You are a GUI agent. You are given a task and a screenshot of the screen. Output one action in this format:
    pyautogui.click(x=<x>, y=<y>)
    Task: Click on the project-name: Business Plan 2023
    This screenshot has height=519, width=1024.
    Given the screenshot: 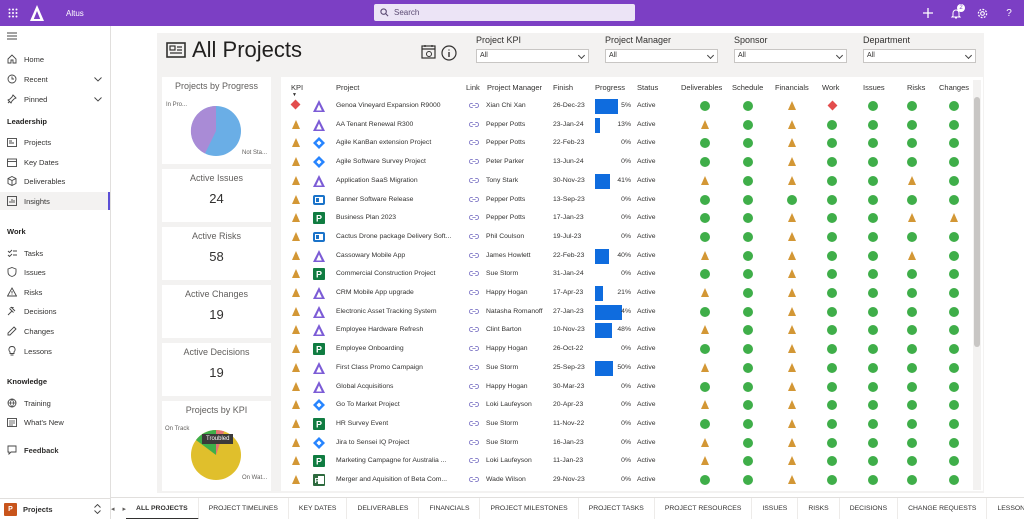 What is the action you would take?
    pyautogui.click(x=400, y=217)
    